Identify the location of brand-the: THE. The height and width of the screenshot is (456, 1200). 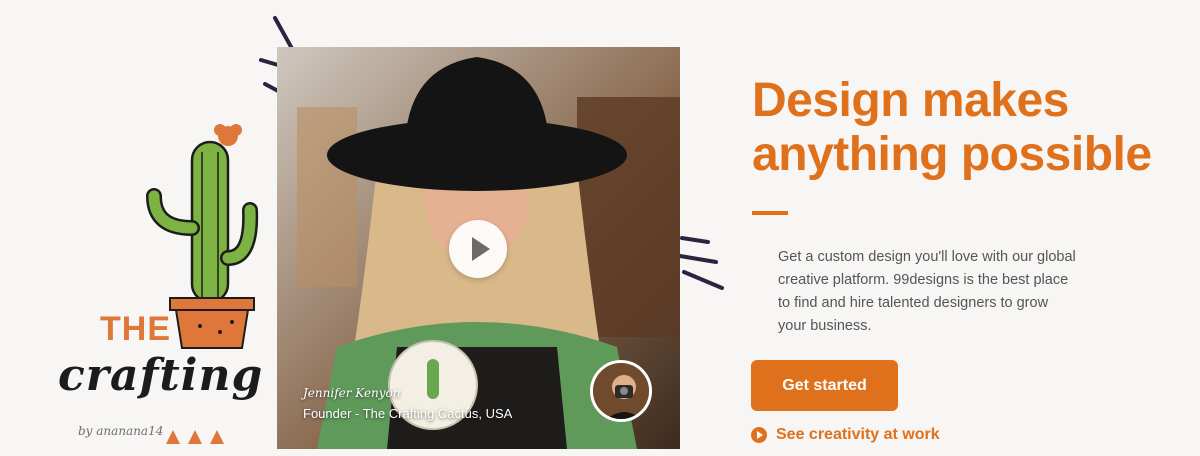
(135, 329).